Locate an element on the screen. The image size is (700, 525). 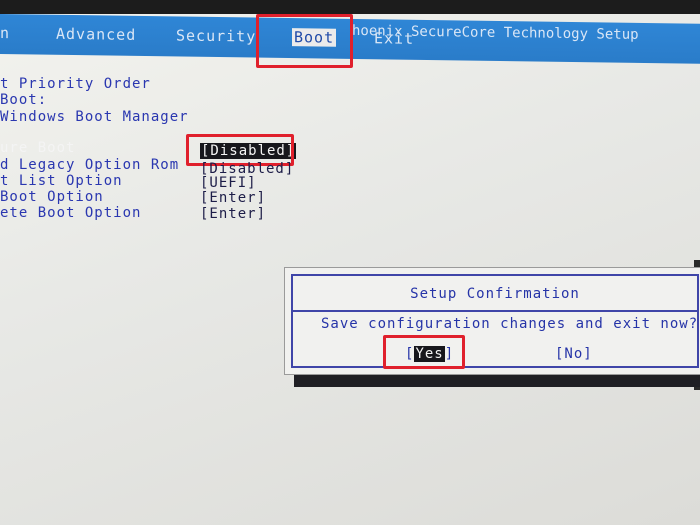
option-boot-header: Boot: is located at coordinates (24, 100).